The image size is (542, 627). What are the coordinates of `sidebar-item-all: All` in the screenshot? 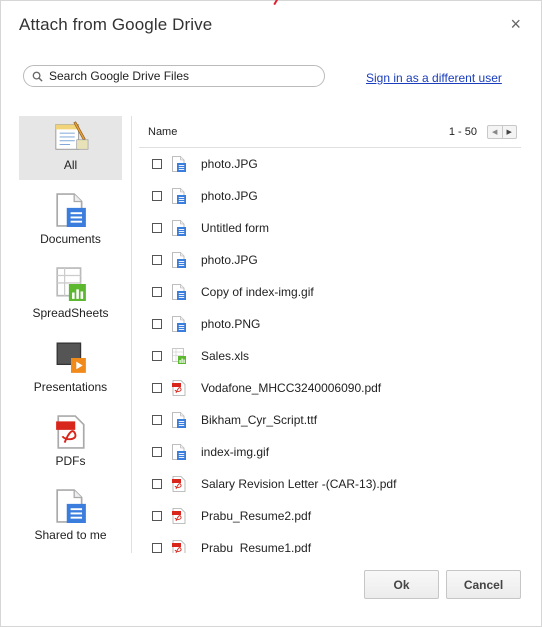 It's located at (70, 148).